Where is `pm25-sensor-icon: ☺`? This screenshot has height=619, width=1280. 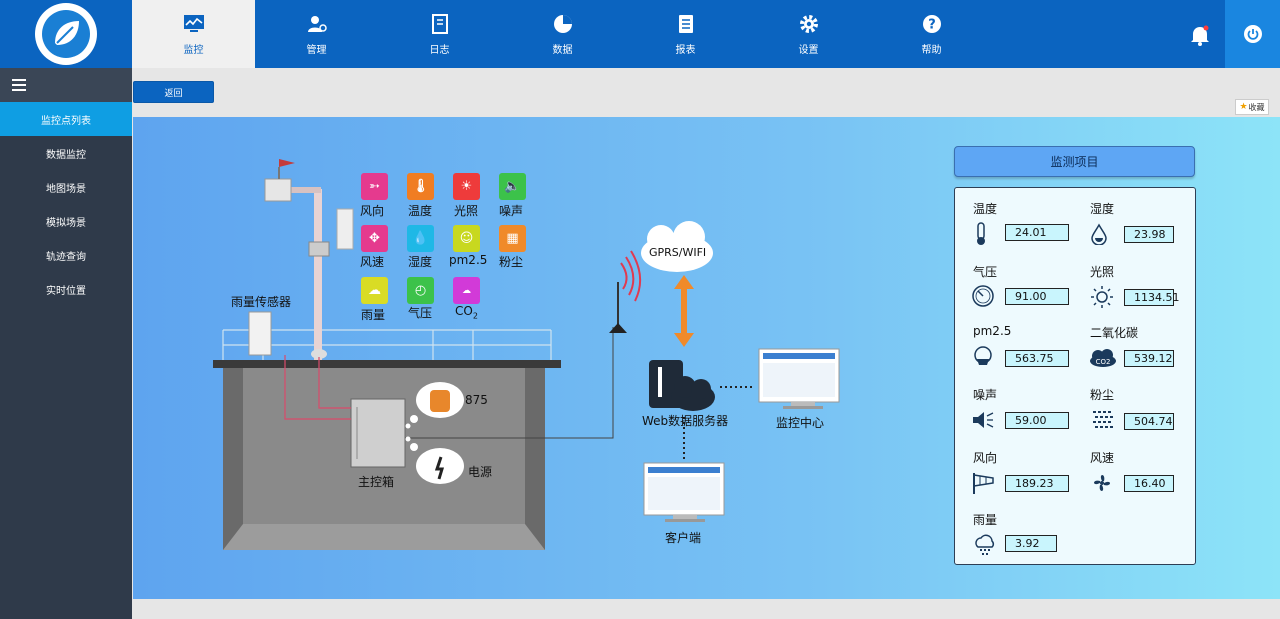
pm25-sensor-icon: ☺ is located at coordinates (466, 238).